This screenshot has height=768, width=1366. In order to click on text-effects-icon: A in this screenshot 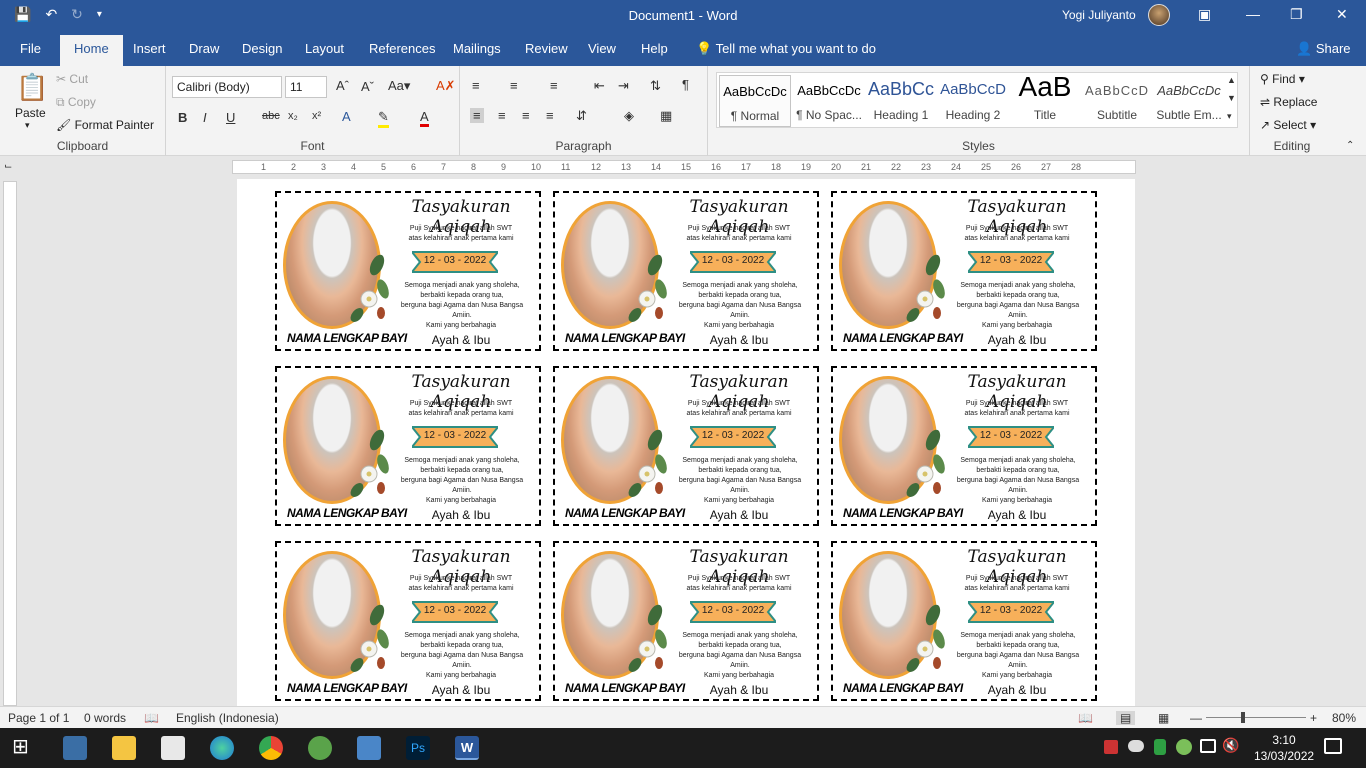, I will do `click(346, 116)`.